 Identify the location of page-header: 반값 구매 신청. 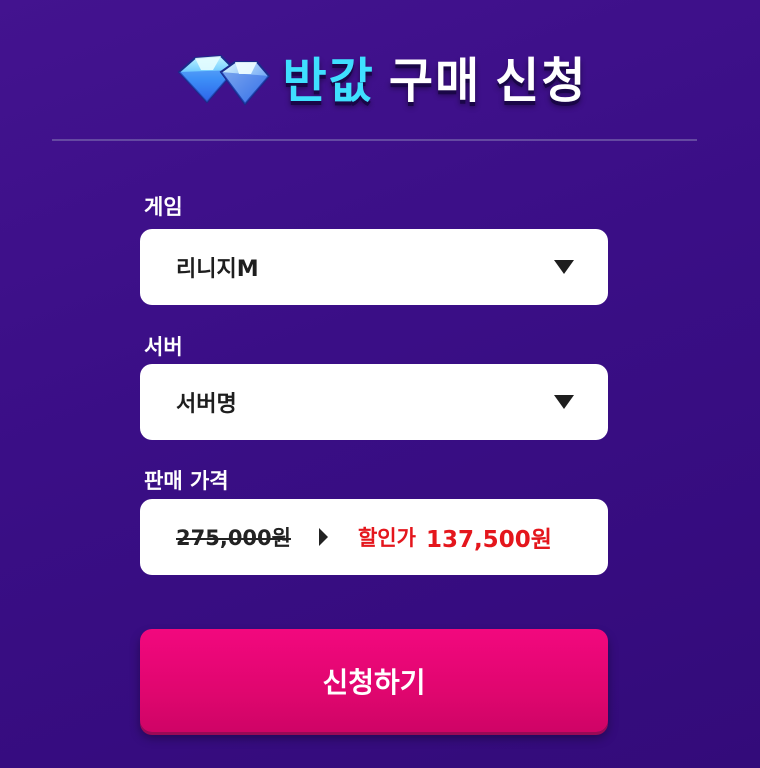
(380, 76).